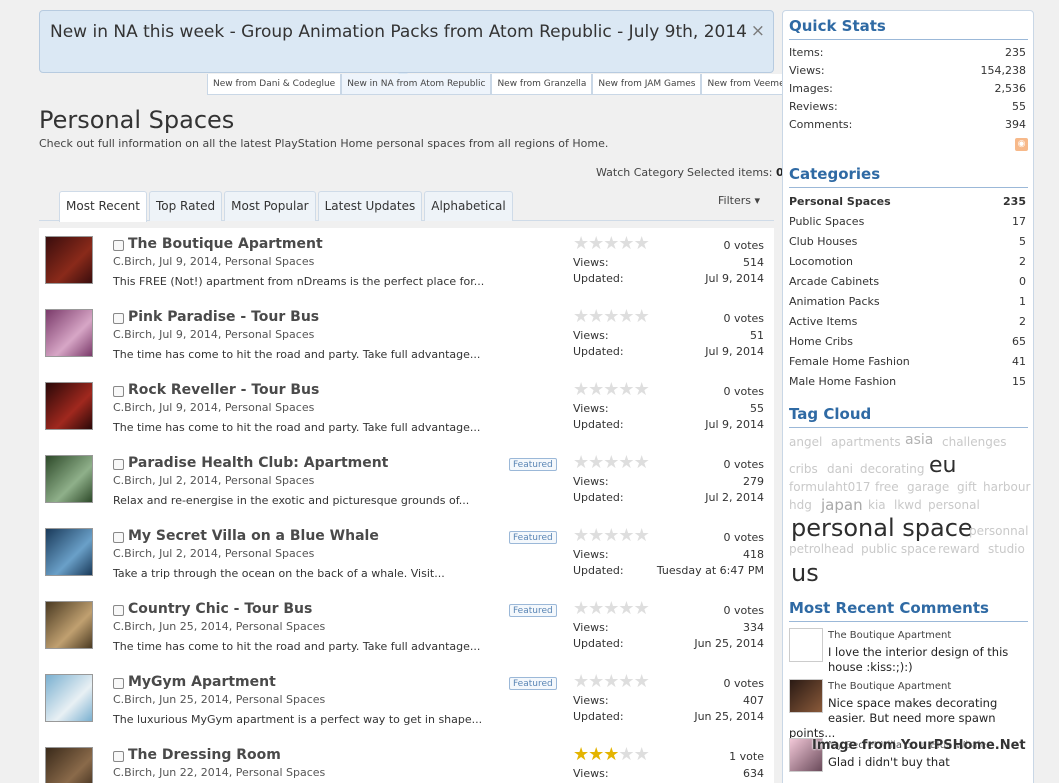  I want to click on tab-latest-updates: Latest Updates, so click(370, 206).